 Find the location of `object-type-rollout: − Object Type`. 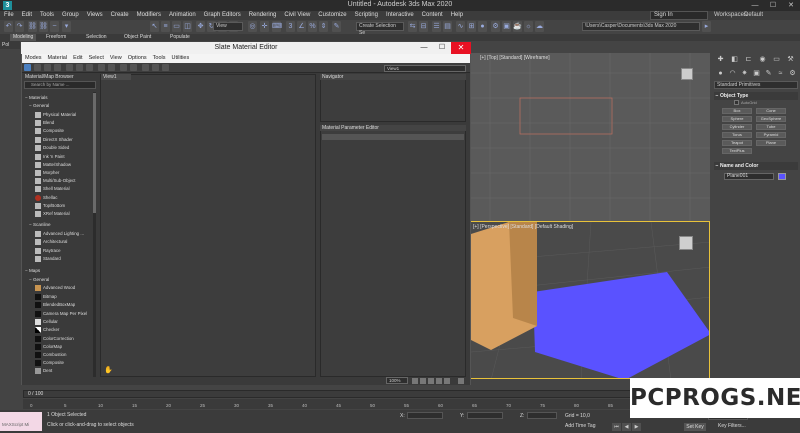

object-type-rollout: − Object Type is located at coordinates (756, 96).